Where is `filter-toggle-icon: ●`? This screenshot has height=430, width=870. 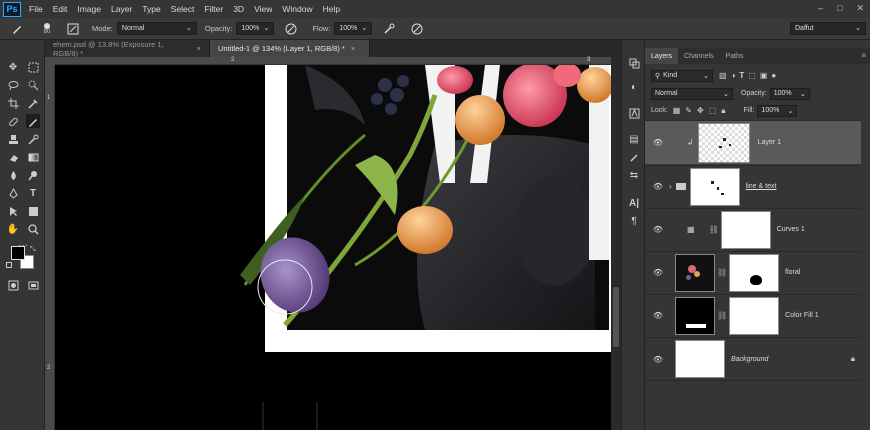 filter-toggle-icon: ● is located at coordinates (773, 75).